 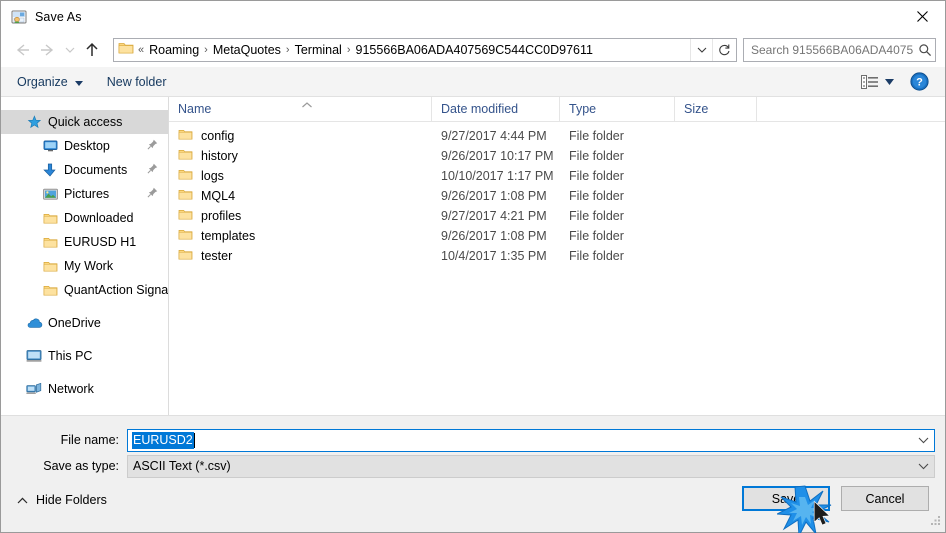 What do you see at coordinates (724, 49) in the screenshot?
I see `refresh-button` at bounding box center [724, 49].